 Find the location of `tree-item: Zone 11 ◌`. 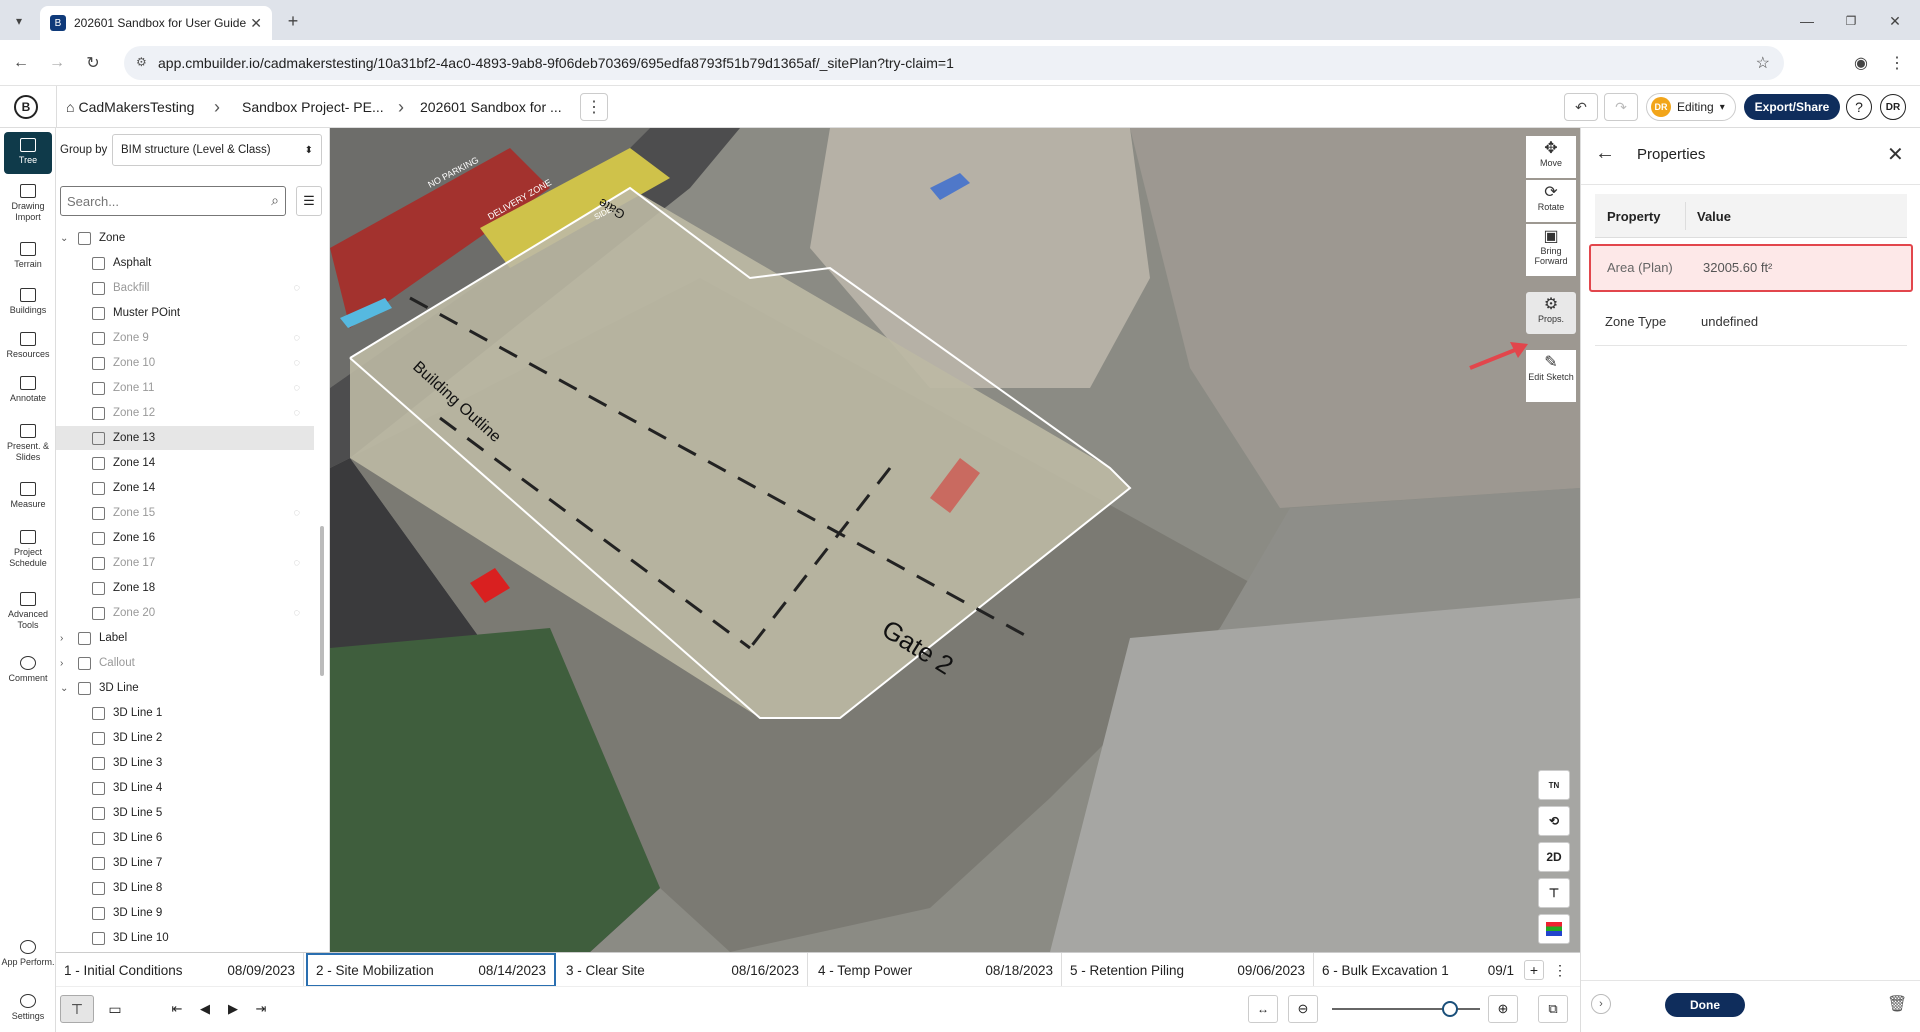

tree-item: Zone 11 ◌ is located at coordinates (185, 388).